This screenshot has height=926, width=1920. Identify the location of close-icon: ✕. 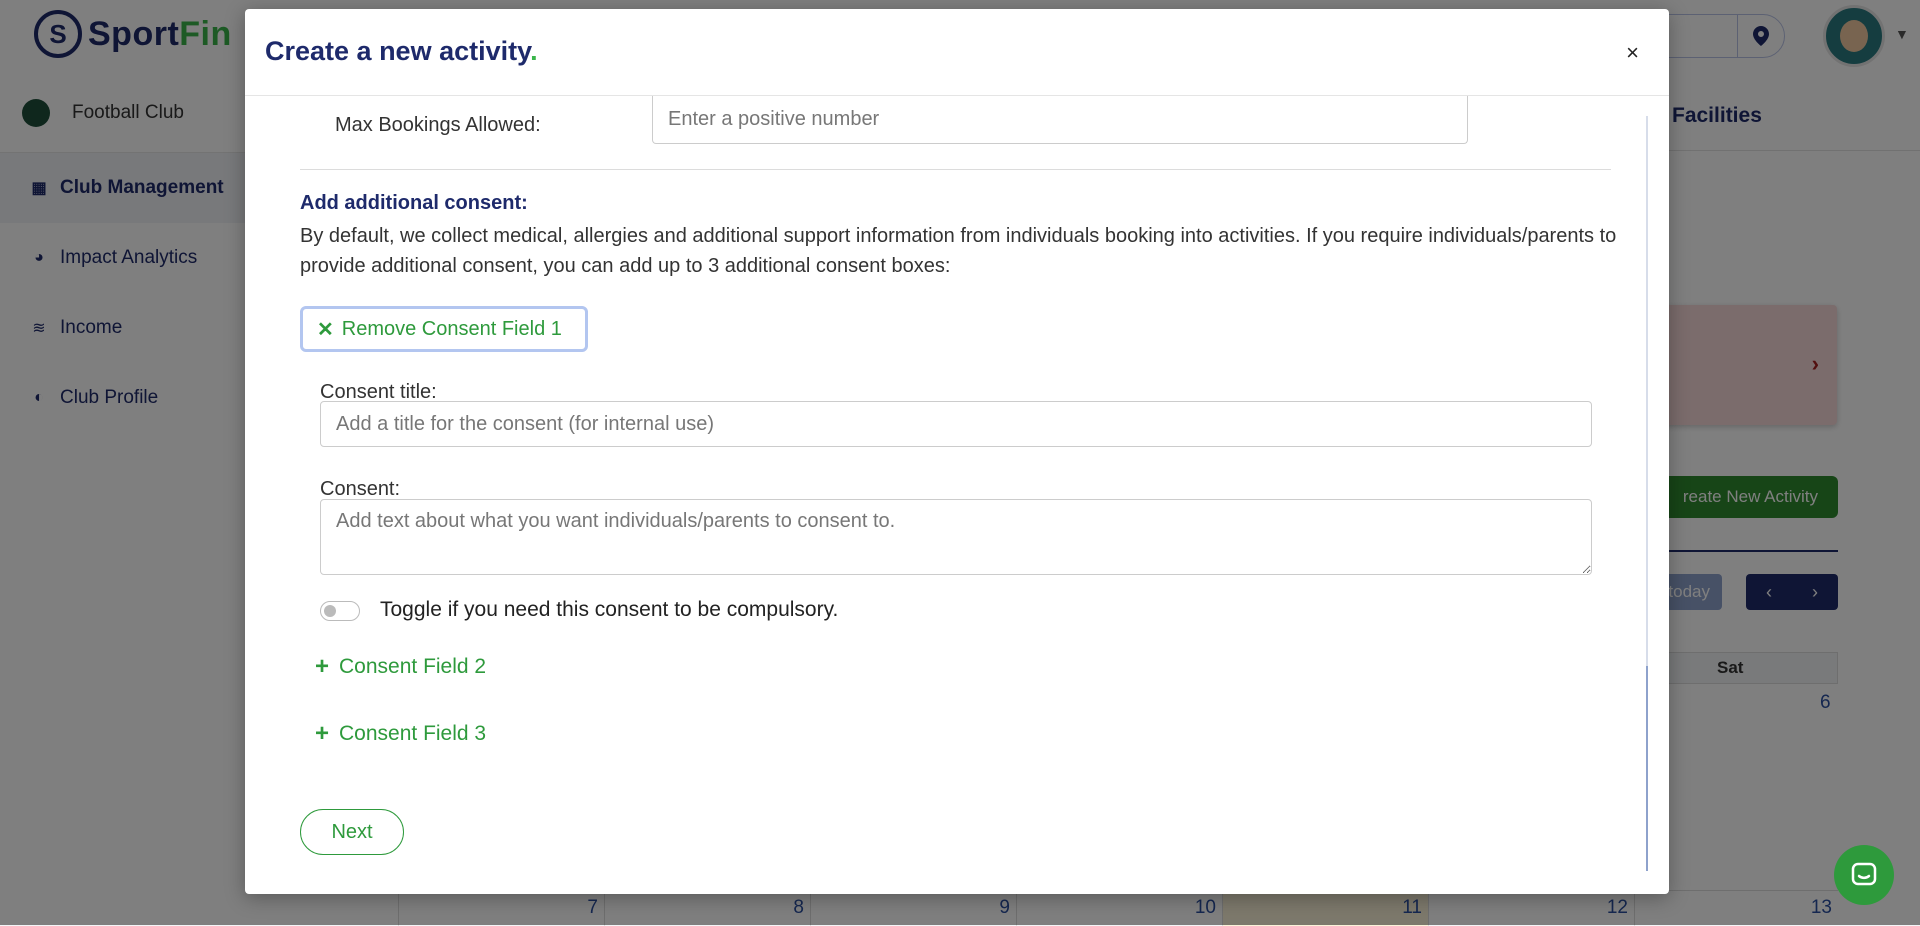
(325, 329).